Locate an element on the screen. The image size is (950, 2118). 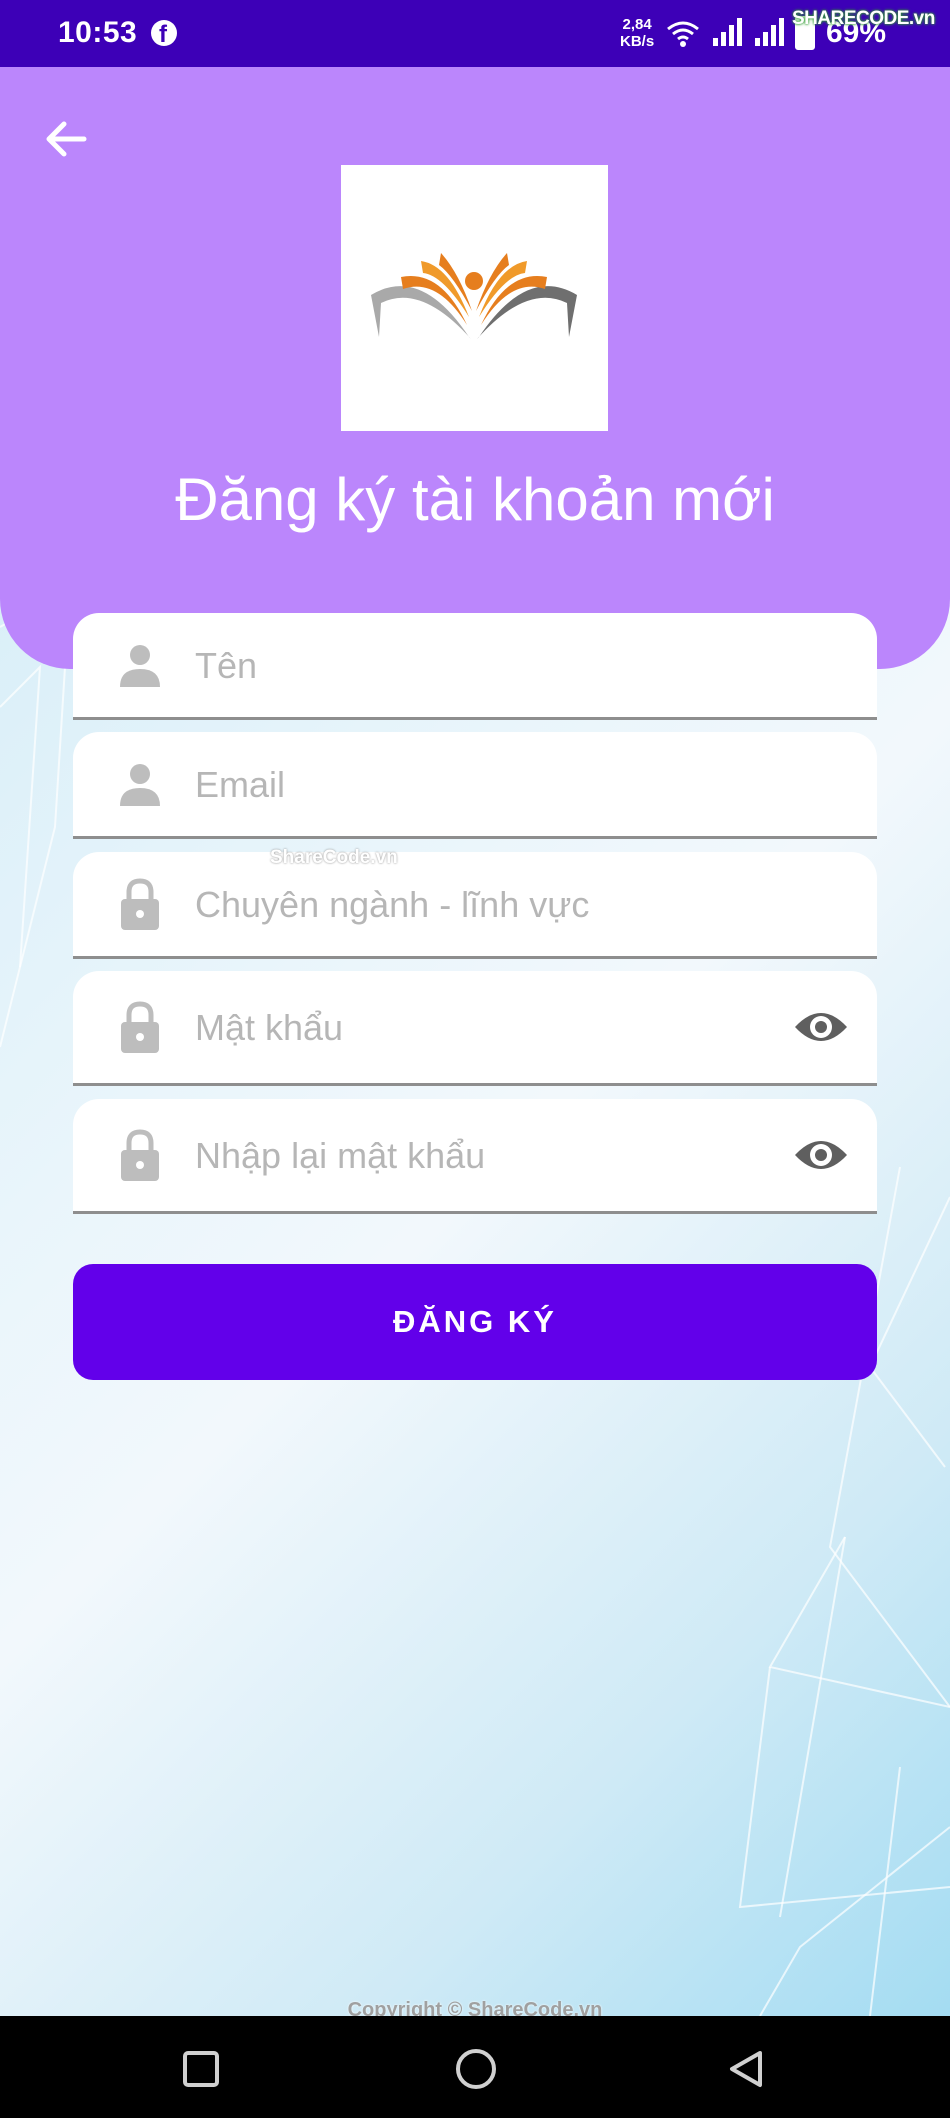
back-icon is located at coordinates (746, 2069).